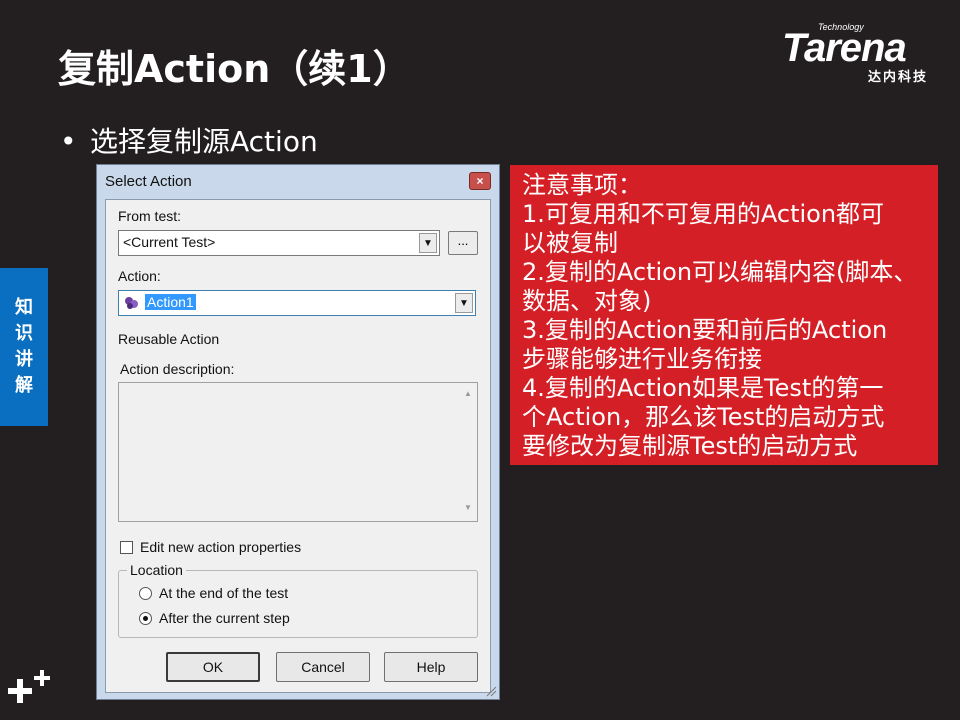 The image size is (960, 720). What do you see at coordinates (29, 686) in the screenshot?
I see `plus-logo-icon` at bounding box center [29, 686].